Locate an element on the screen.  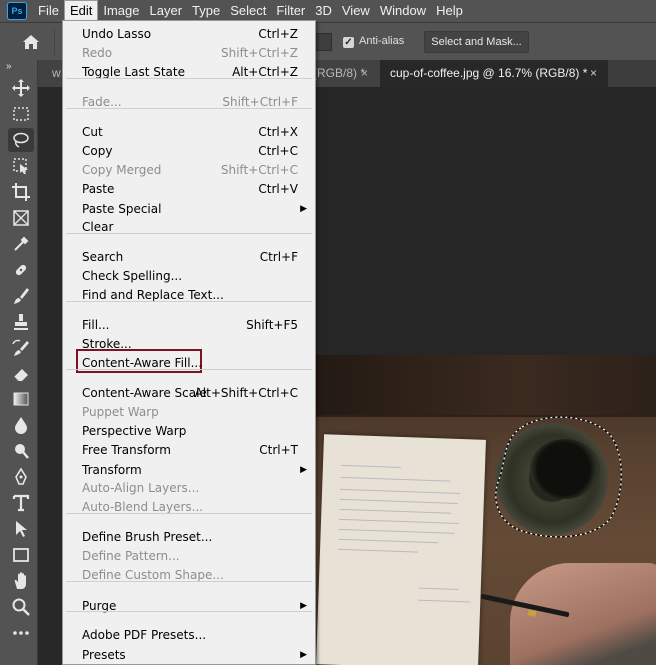
feather-input is located at coordinates (324, 42).